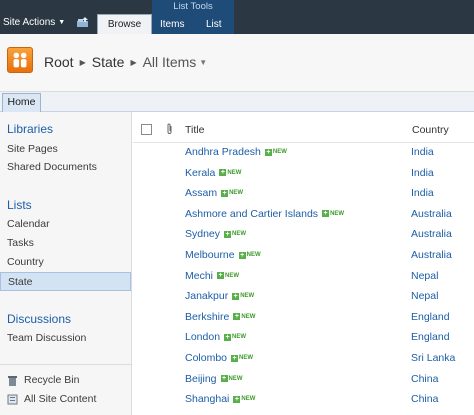  Describe the element at coordinates (303, 338) in the screenshot. I see `table-row: London + NEW England` at that location.